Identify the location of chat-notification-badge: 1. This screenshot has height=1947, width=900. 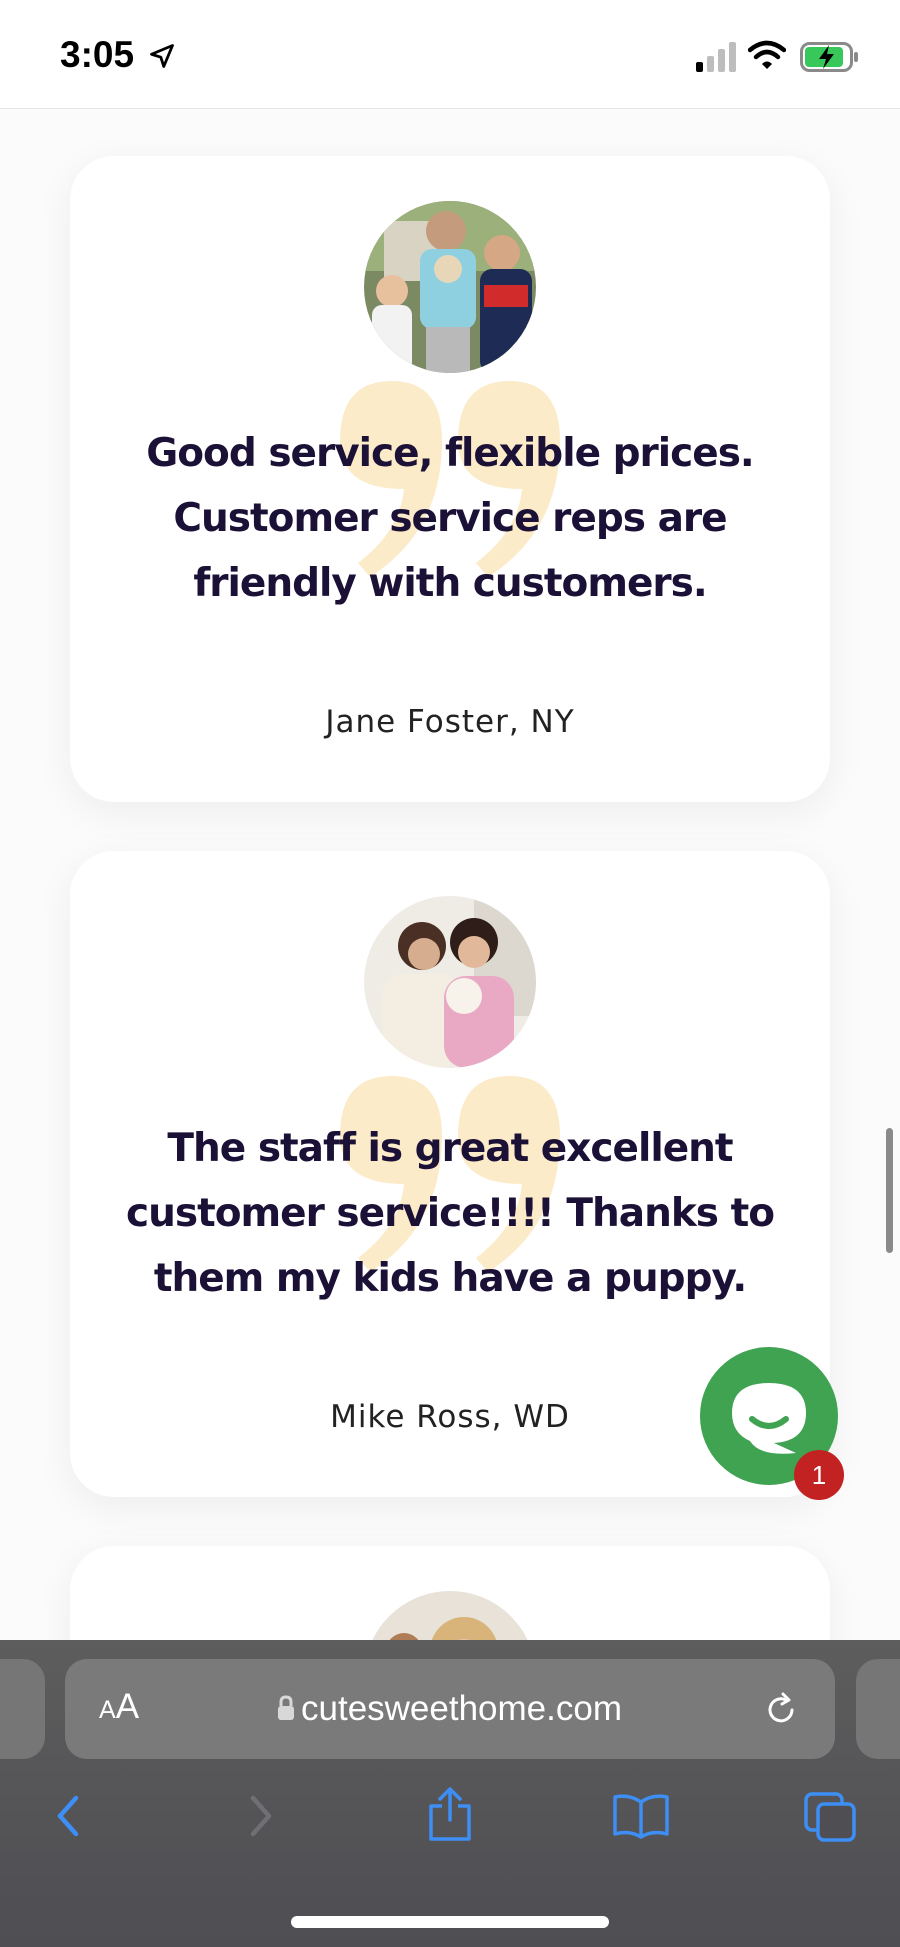
(819, 1475).